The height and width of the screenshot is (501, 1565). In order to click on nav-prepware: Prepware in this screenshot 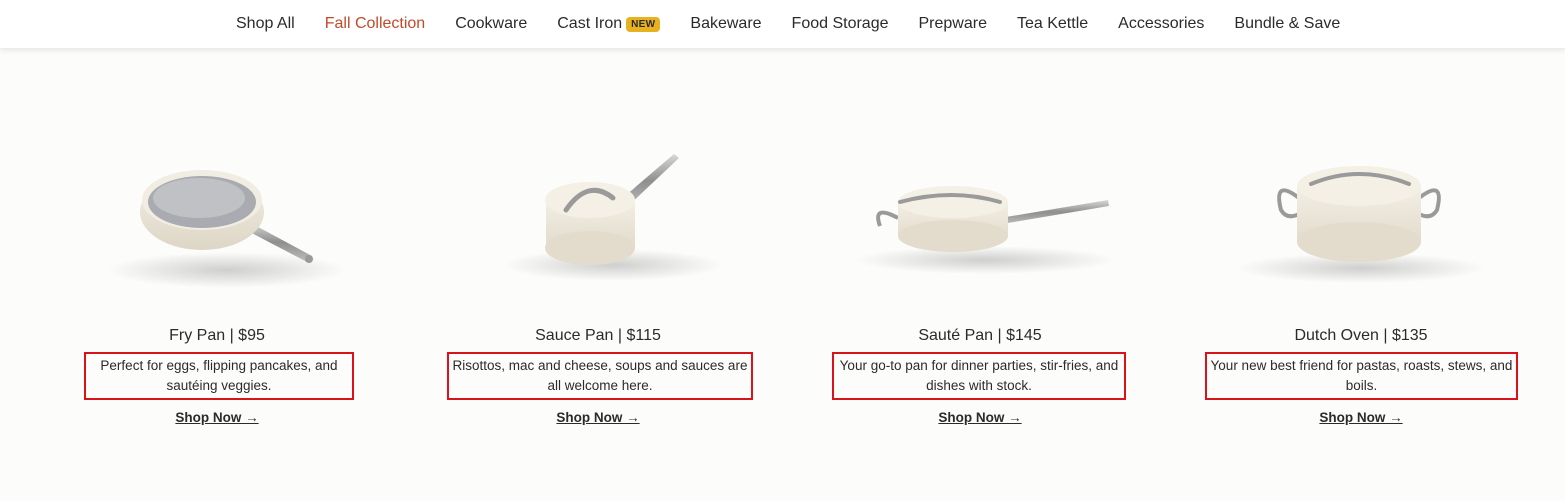, I will do `click(953, 24)`.